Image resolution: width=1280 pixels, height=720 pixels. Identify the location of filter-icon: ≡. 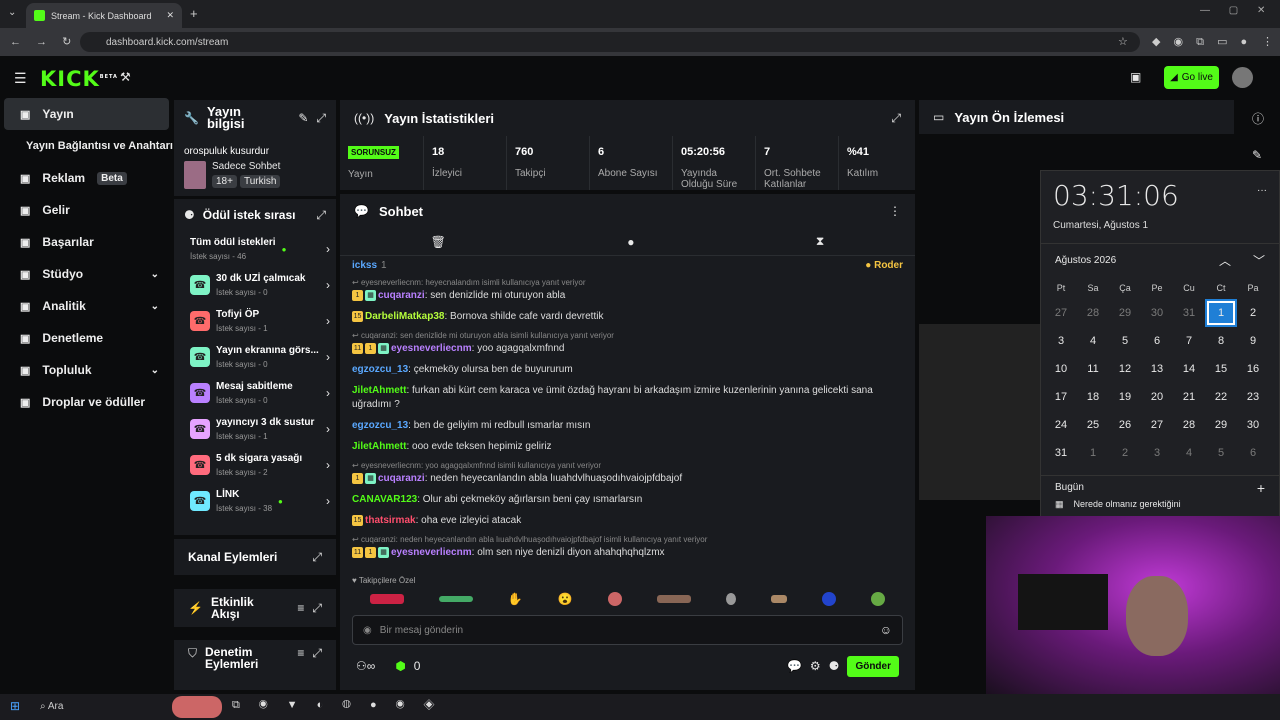
(300, 653).